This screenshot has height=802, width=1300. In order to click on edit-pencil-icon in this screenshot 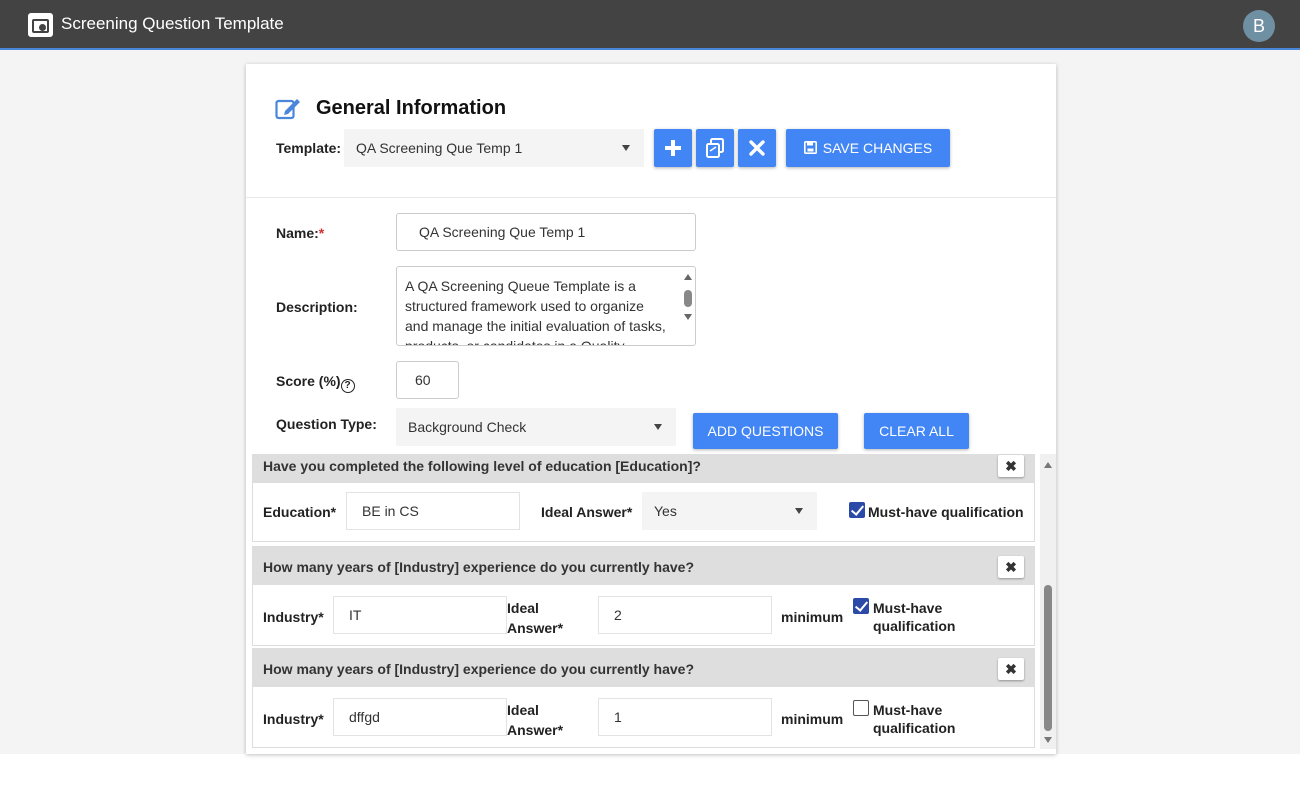, I will do `click(287, 109)`.